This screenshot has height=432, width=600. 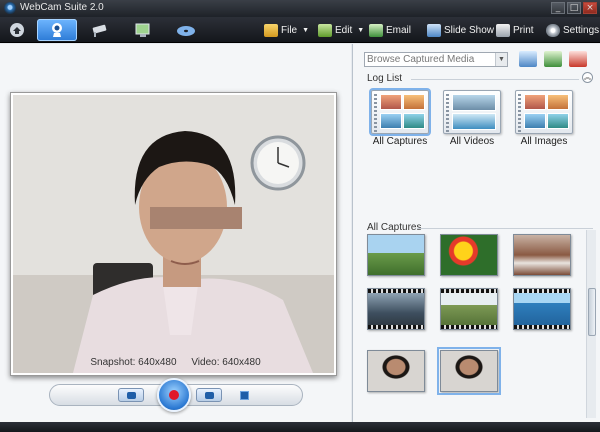 What do you see at coordinates (10, 8) in the screenshot?
I see `app-logo-icon` at bounding box center [10, 8].